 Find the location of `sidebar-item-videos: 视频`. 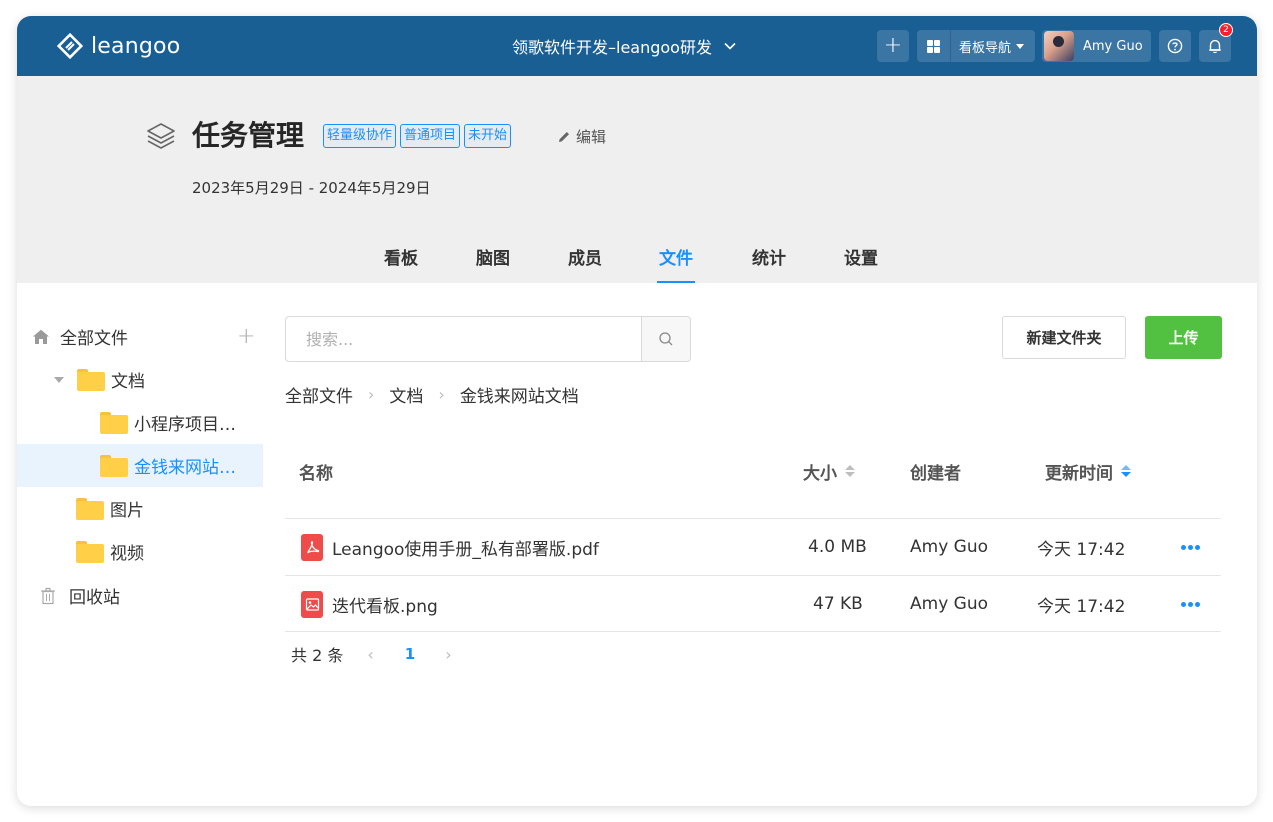

sidebar-item-videos: 视频 is located at coordinates (140, 551).